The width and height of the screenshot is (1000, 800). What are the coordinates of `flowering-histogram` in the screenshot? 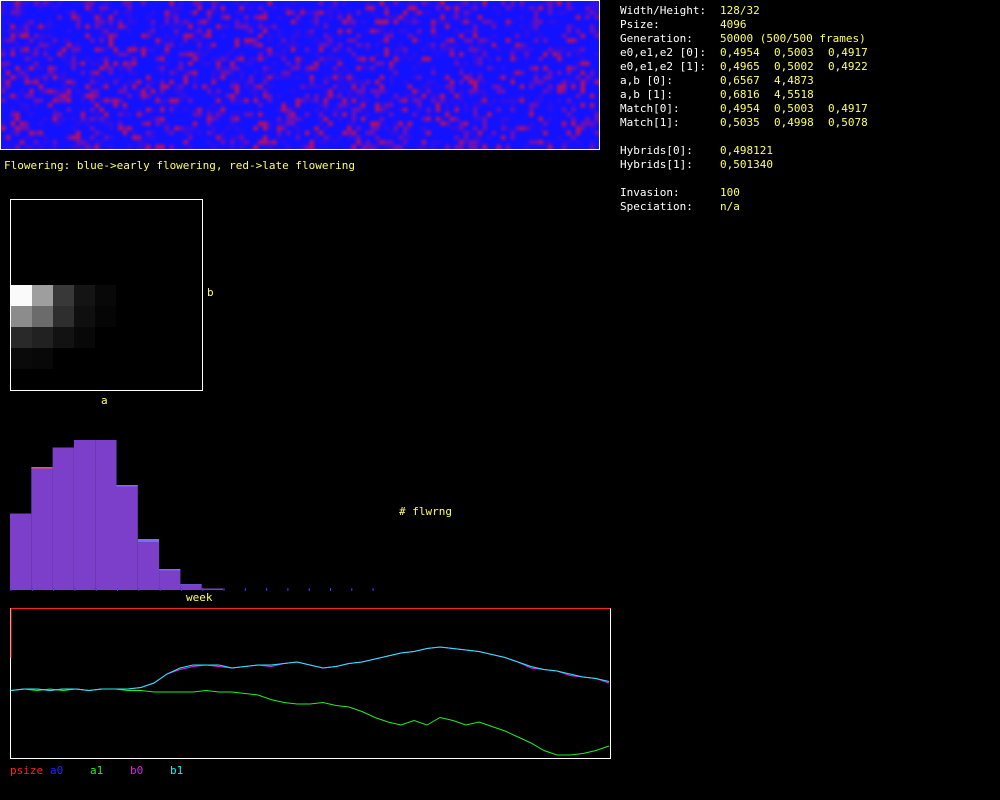 It's located at (192, 515).